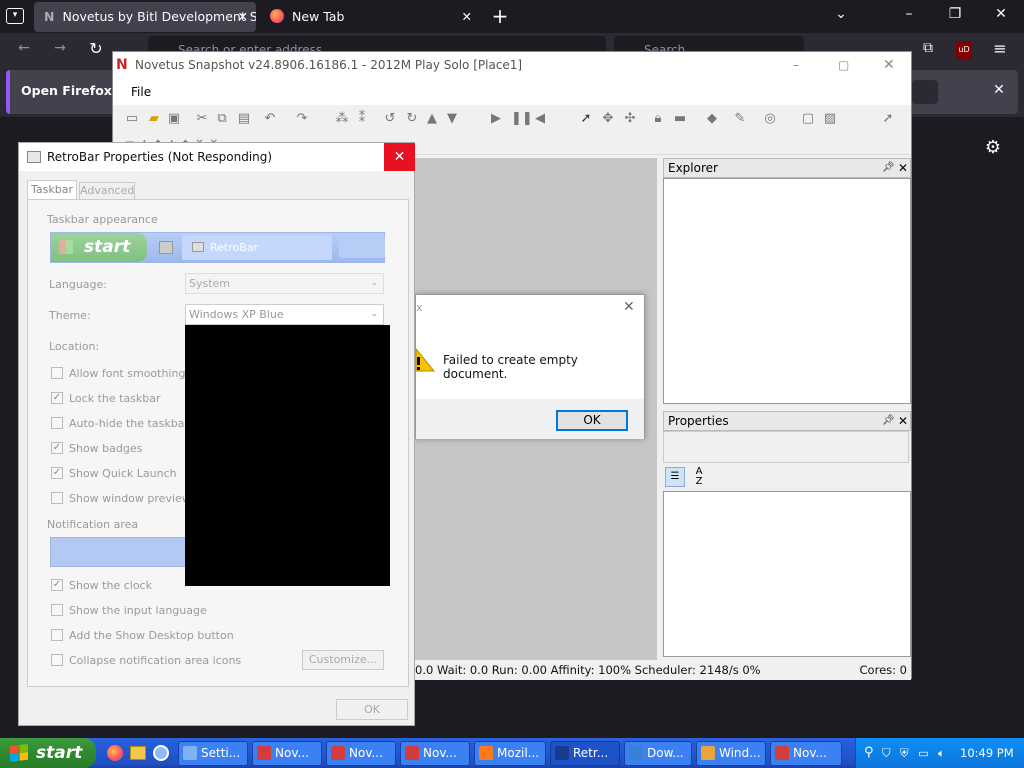 This screenshot has height=768, width=1024. Describe the element at coordinates (57, 660) in the screenshot. I see `checkbox-collapse-icons` at that location.